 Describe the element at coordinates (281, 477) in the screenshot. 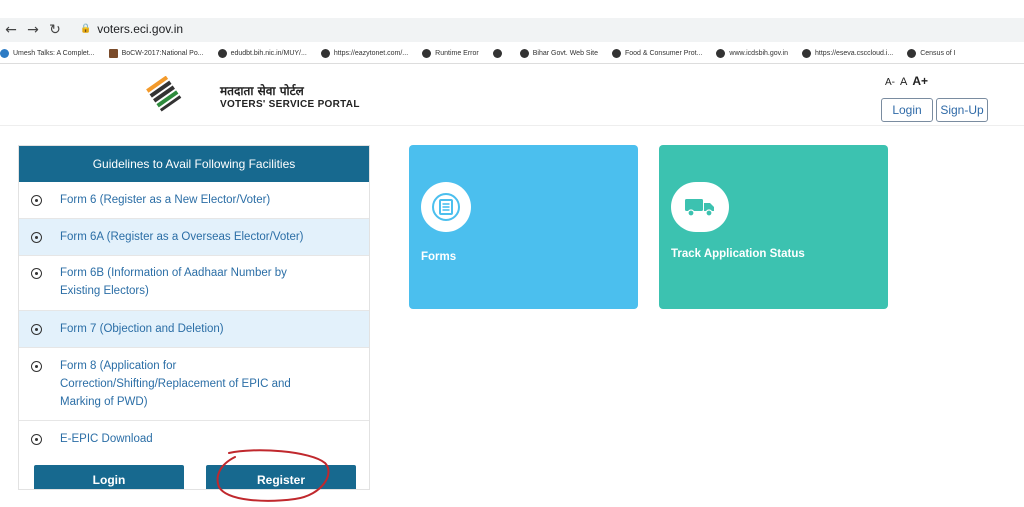

I see `register-button: Register` at that location.